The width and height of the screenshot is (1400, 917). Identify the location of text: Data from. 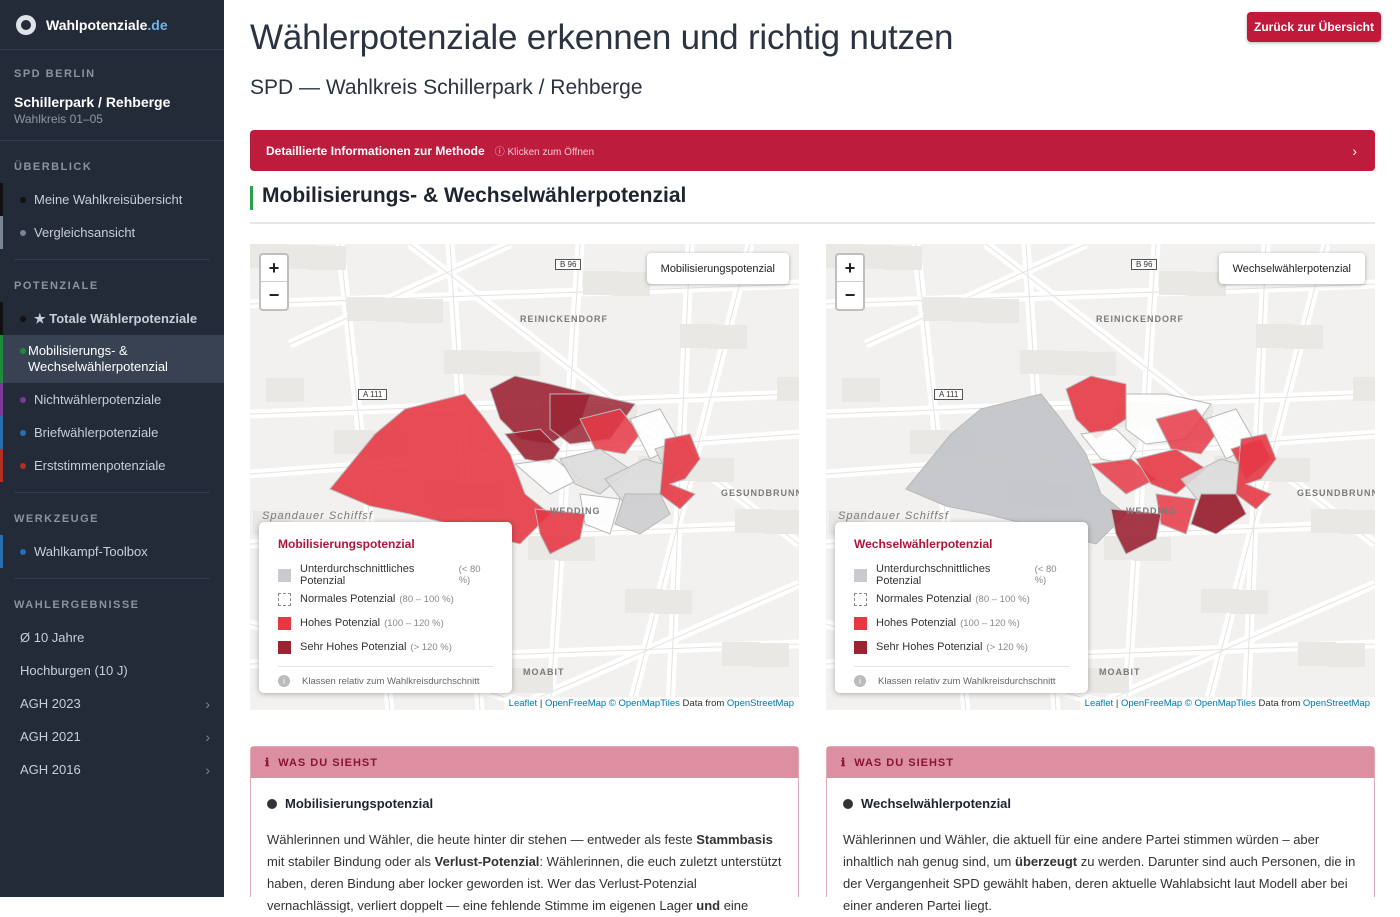
(703, 703).